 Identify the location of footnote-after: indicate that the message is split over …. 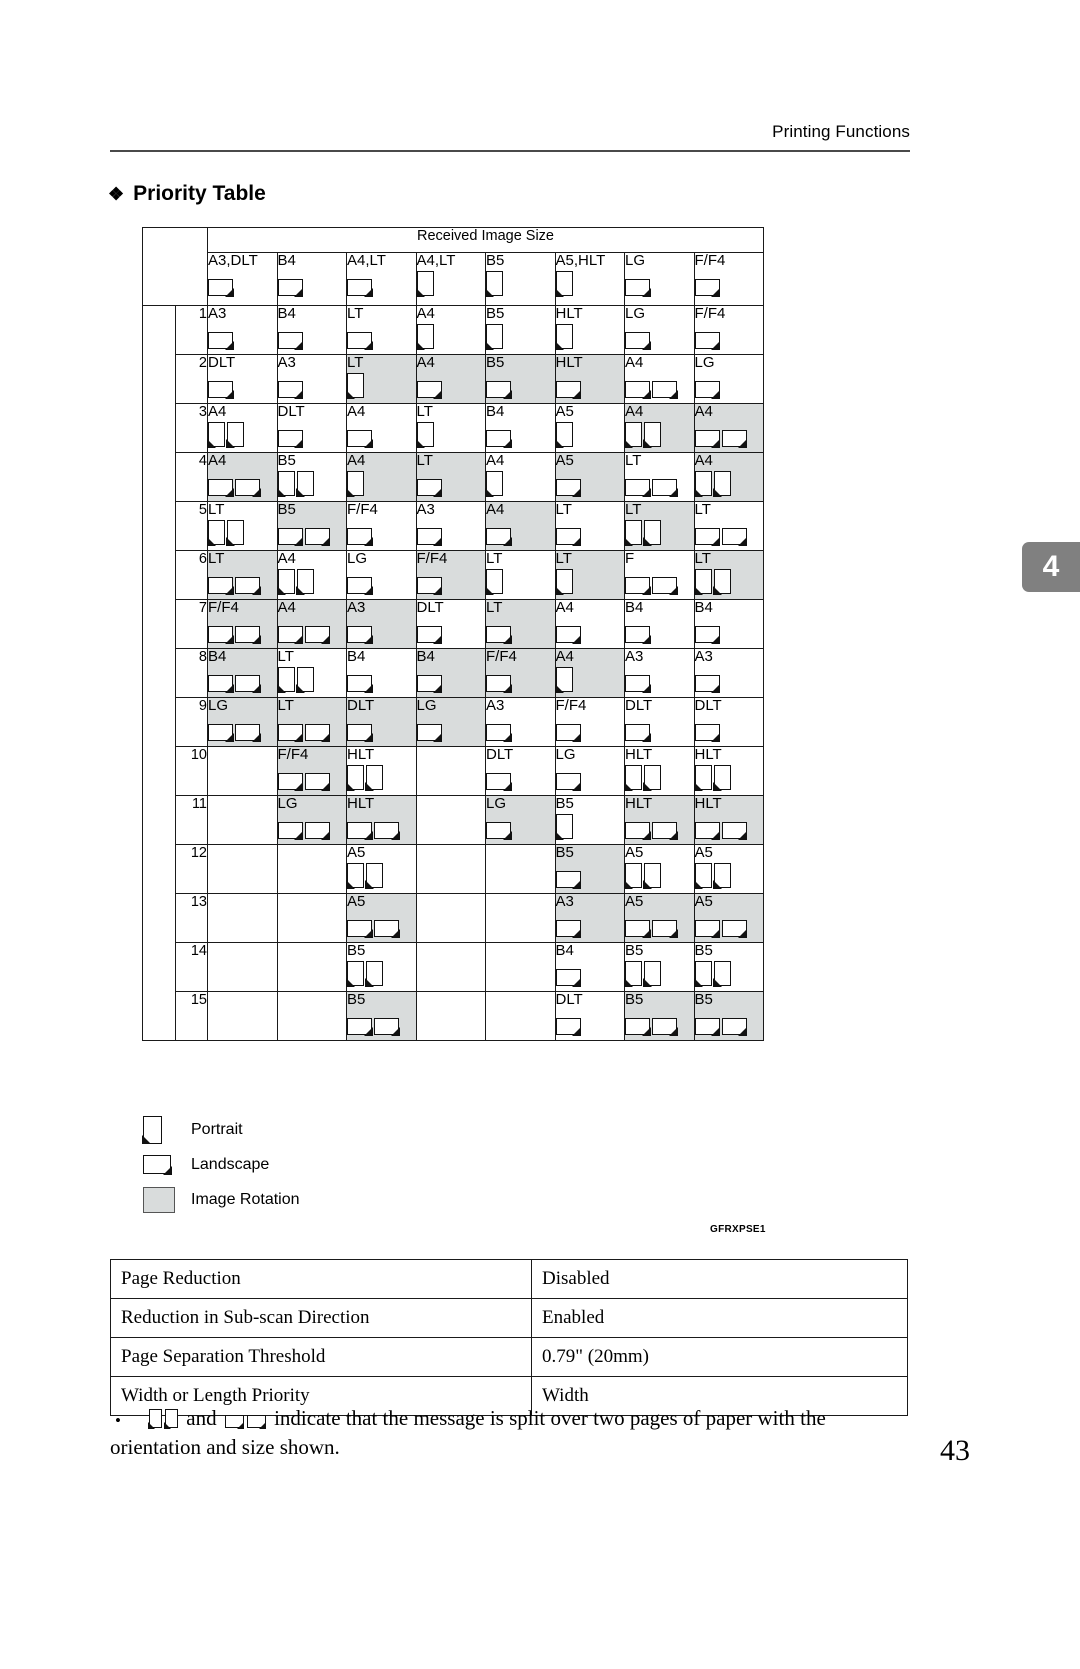
(468, 1432).